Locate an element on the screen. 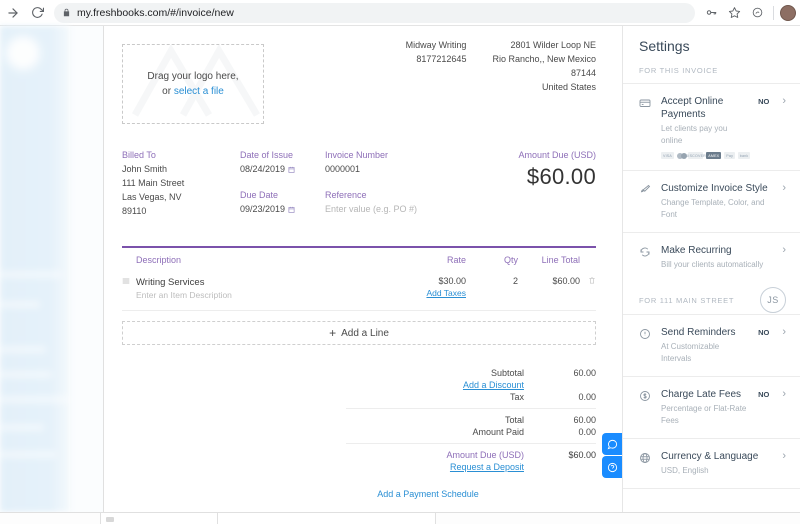 The width and height of the screenshot is (800, 524). reload-icon is located at coordinates (37, 13).